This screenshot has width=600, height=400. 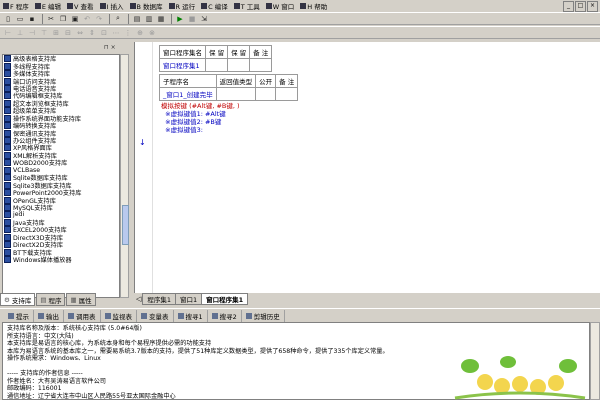 I want to click on copy-icon: ❐, so click(x=63, y=19).